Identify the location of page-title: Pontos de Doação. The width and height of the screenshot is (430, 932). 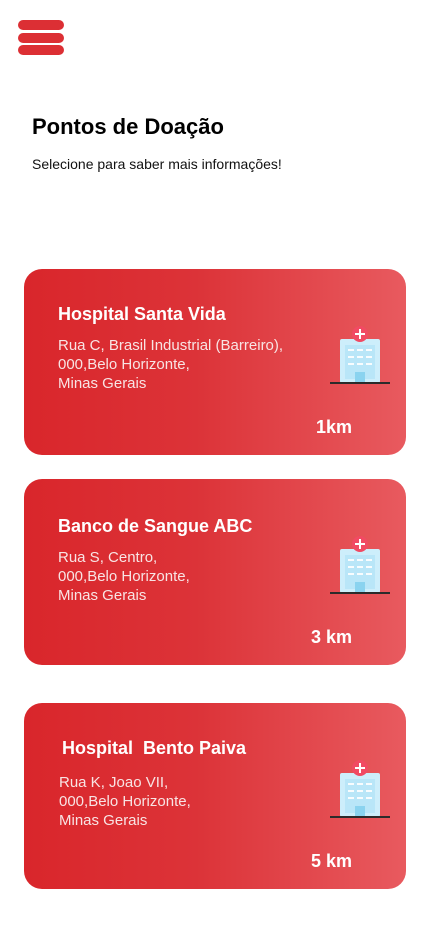
(128, 126).